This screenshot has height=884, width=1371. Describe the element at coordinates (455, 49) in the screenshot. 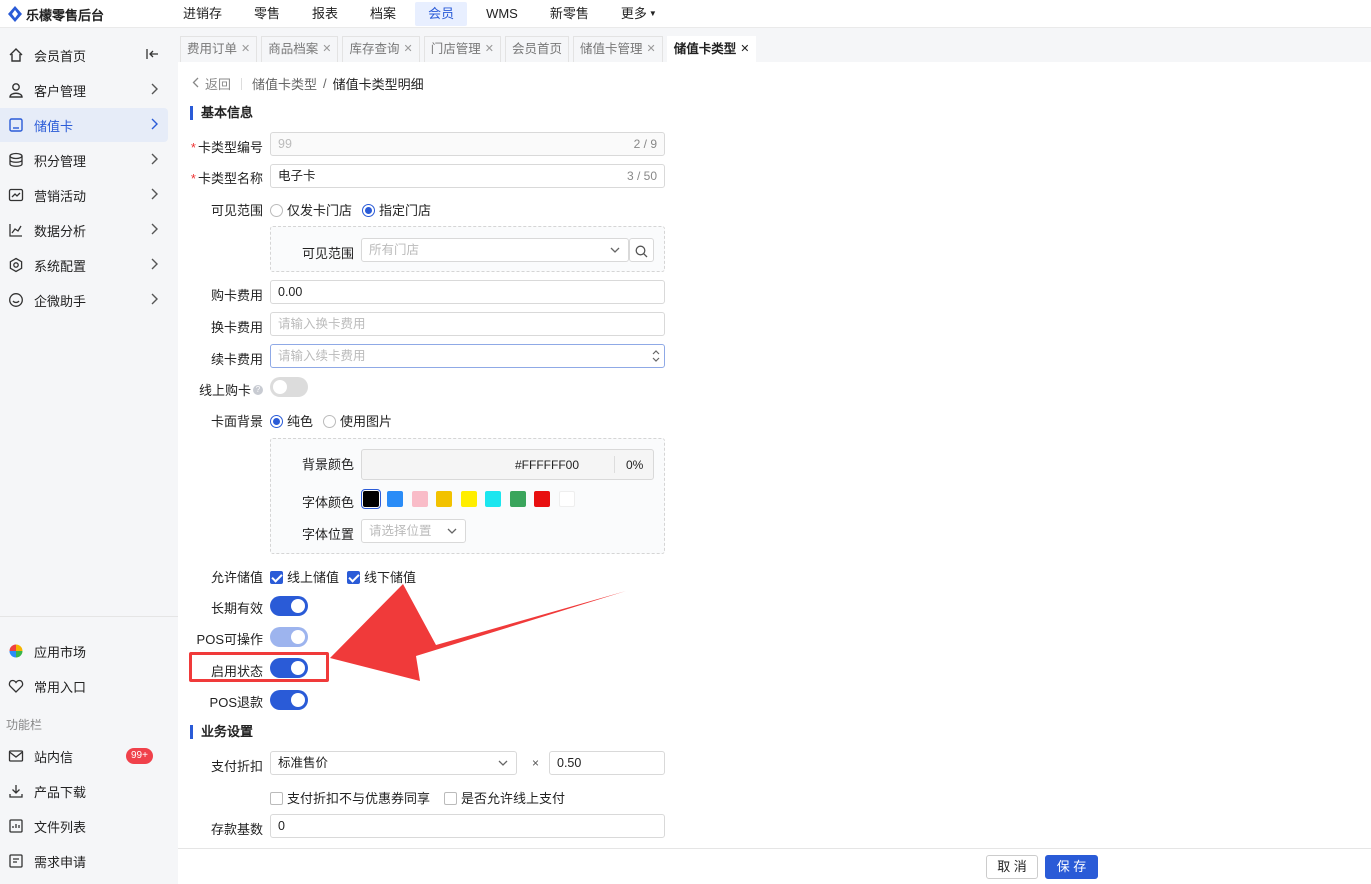

I see `tab-label: 门店管理` at that location.